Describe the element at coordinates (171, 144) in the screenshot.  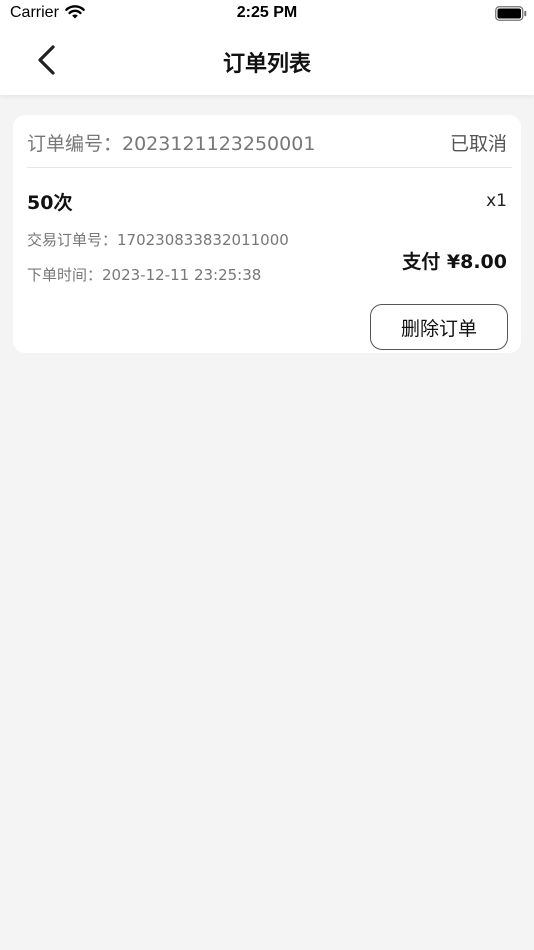
I see `order-number: 订单编号：2023121123250001` at that location.